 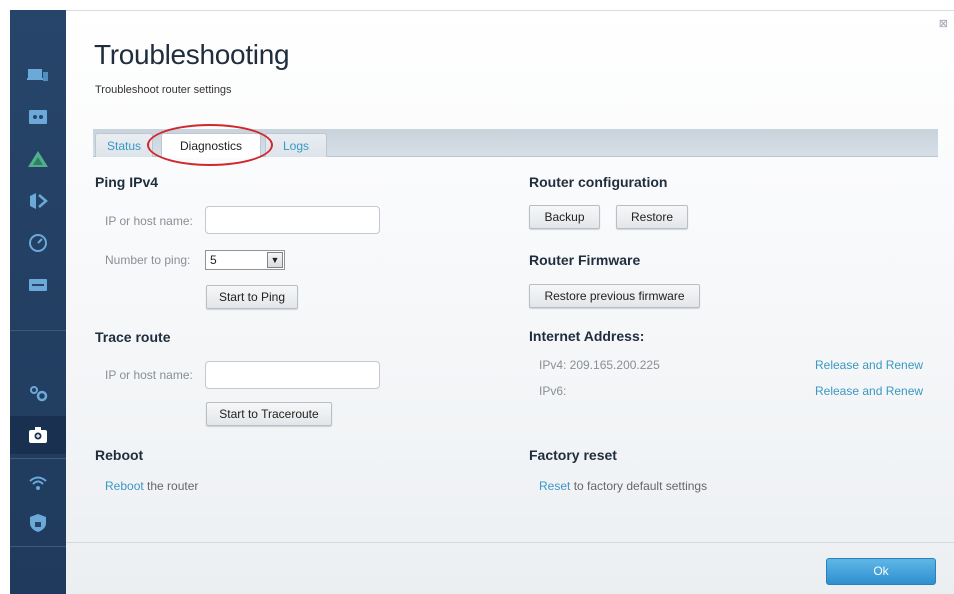 I want to click on router-config-heading: Router configuration, so click(x=598, y=182).